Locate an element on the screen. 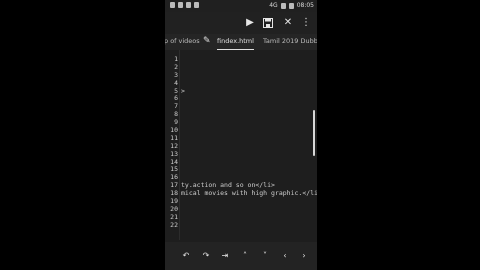  chevron-up-icon: ˄ is located at coordinates (245, 256).